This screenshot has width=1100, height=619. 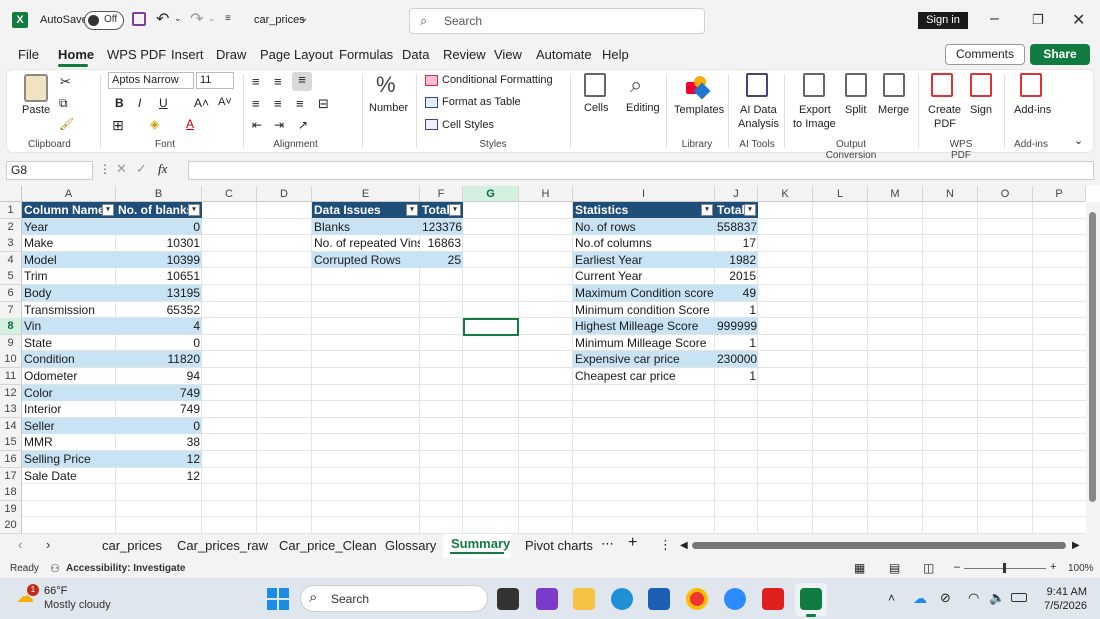 I want to click on tab-options-icon: ⋮, so click(x=665, y=545).